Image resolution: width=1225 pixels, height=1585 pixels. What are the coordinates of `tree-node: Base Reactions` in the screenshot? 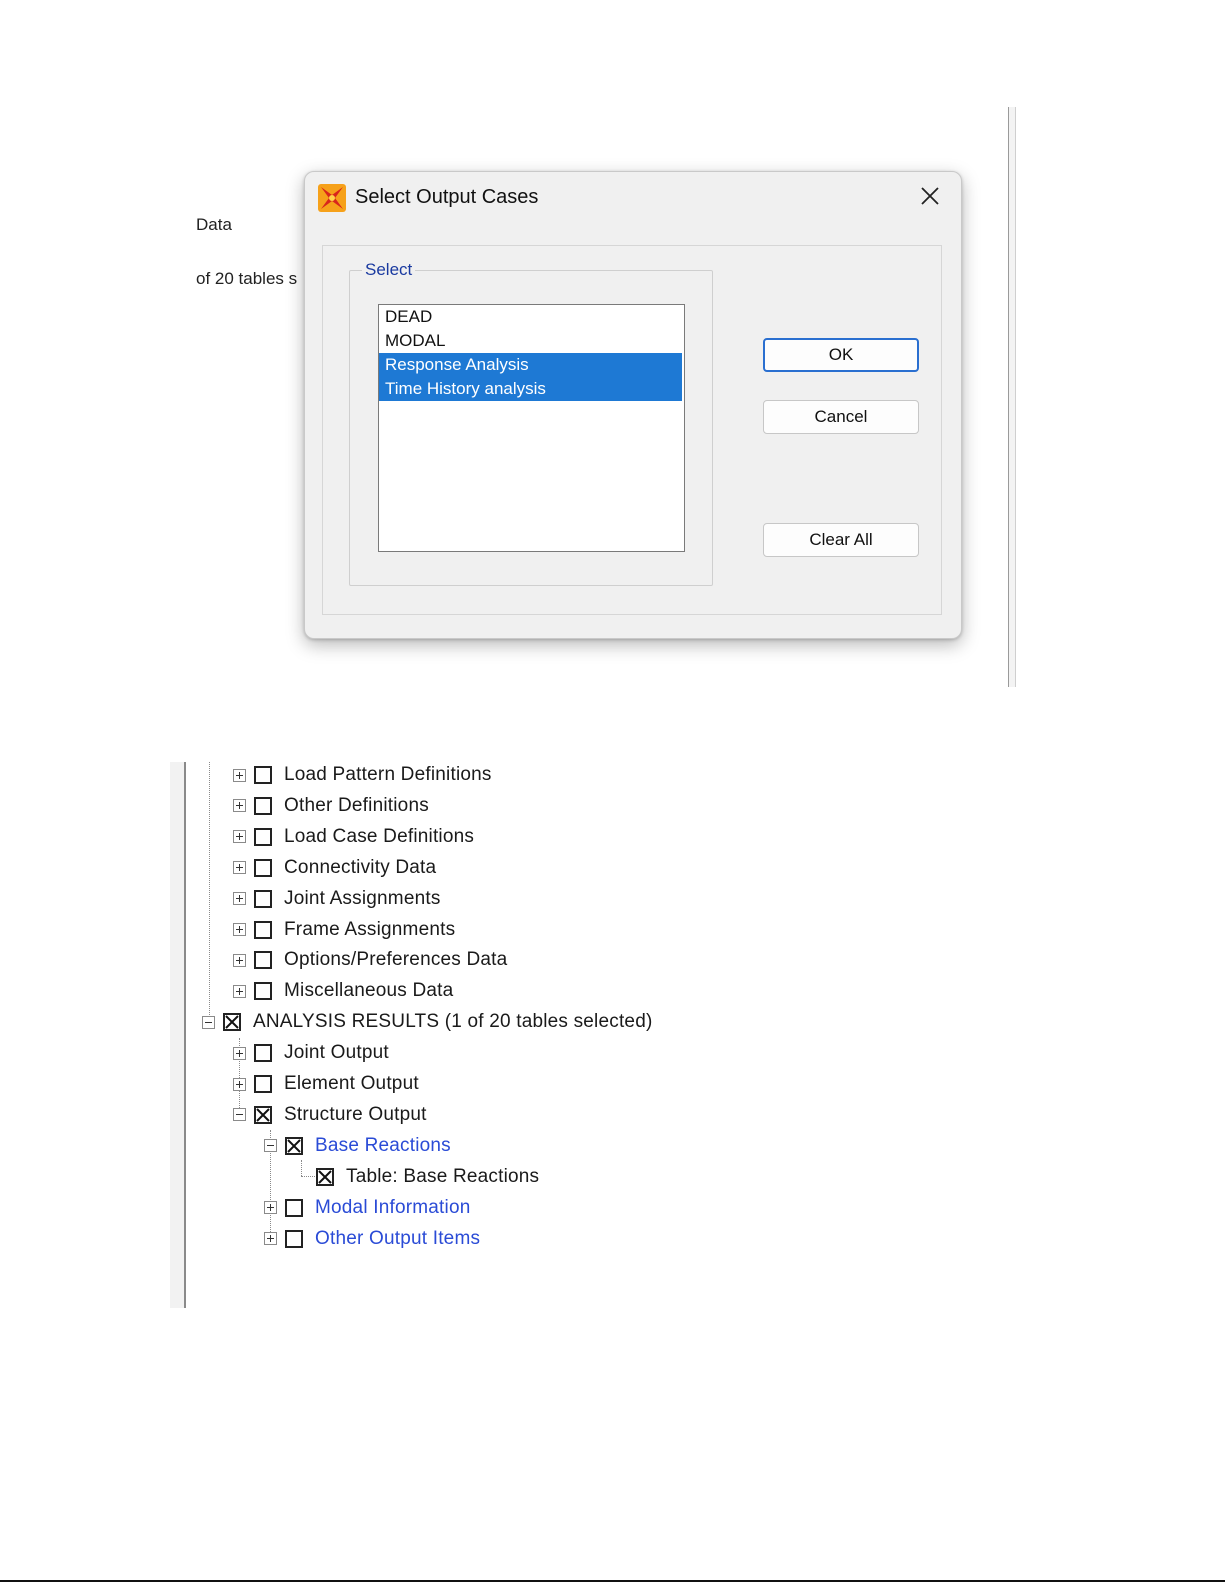 It's located at (357, 1146).